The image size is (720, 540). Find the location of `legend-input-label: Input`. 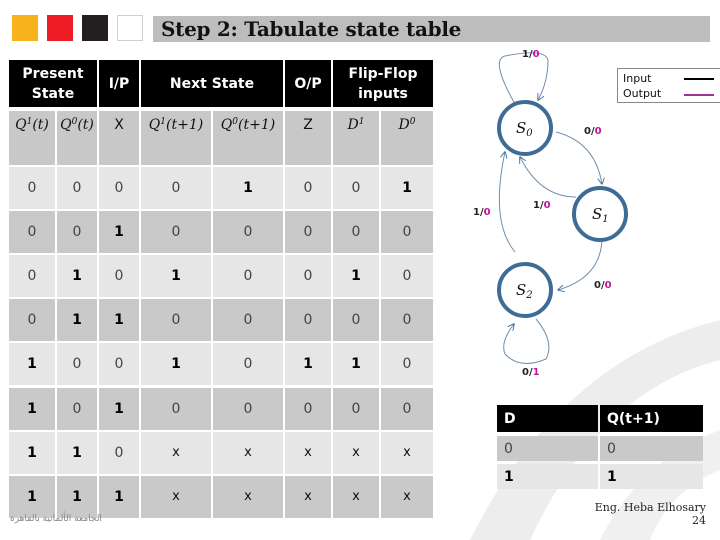

legend-input-label: Input is located at coordinates (637, 78).